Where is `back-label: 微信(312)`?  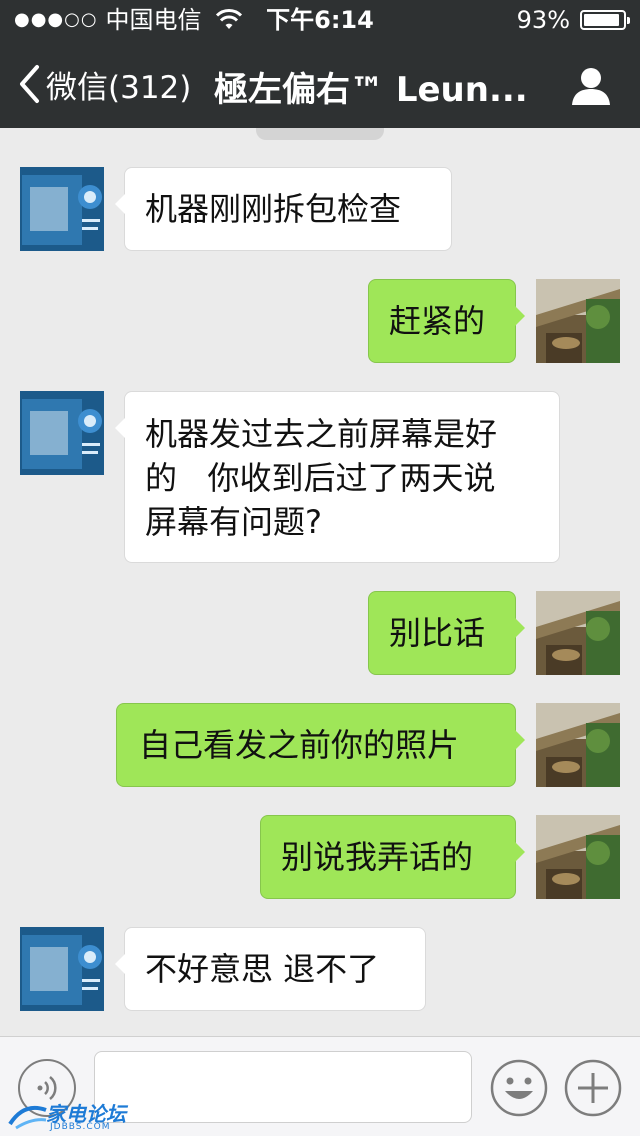
back-label: 微信(312) is located at coordinates (119, 87).